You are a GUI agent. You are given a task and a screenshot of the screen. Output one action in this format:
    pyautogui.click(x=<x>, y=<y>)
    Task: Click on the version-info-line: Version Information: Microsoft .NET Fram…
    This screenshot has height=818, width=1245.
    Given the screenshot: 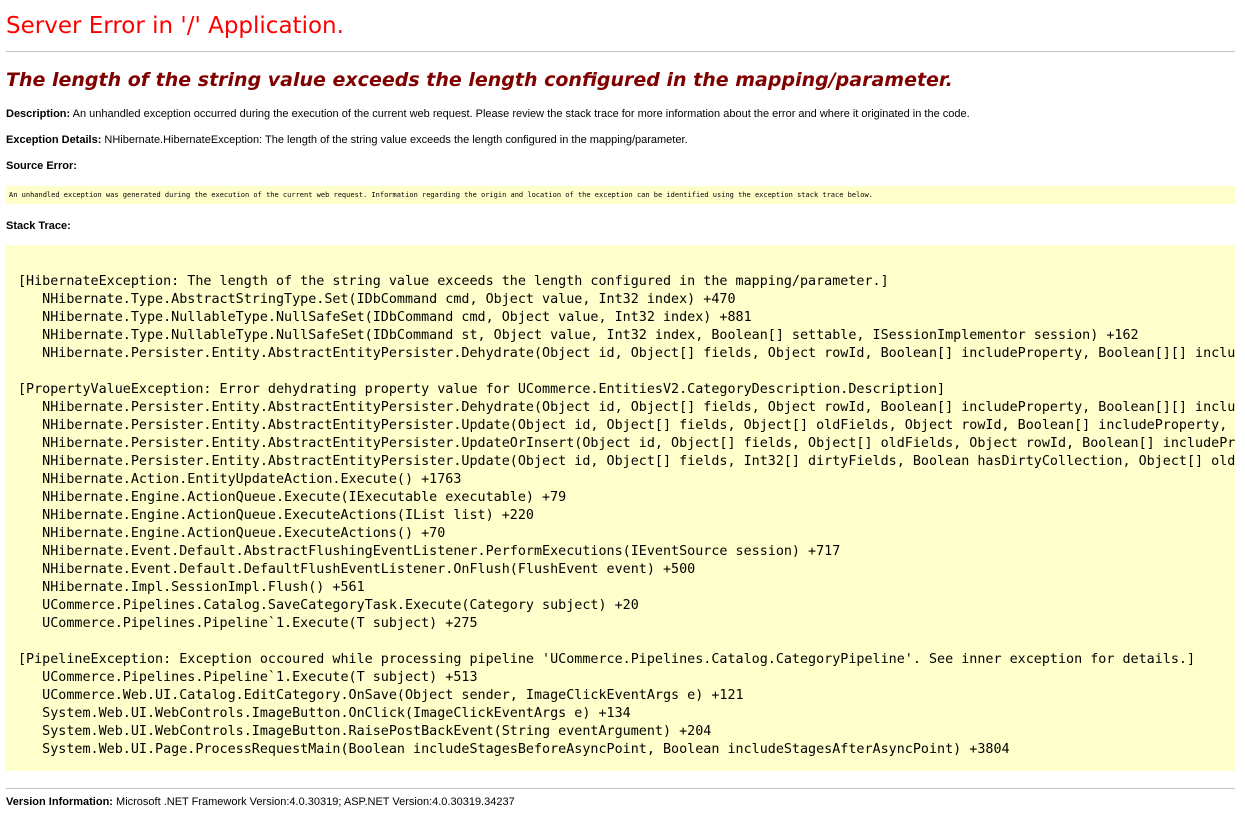 What is the action you would take?
    pyautogui.click(x=620, y=802)
    